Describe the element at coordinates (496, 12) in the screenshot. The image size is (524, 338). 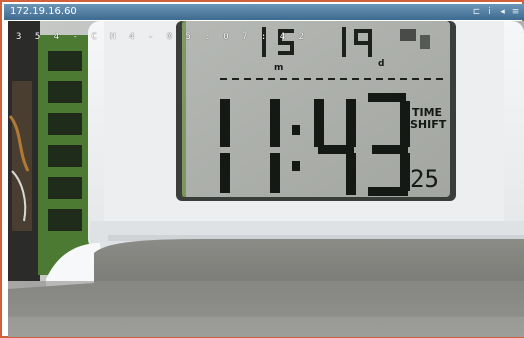
I see `titlebar-icon-group: ⊏ i ◂ ≡` at that location.